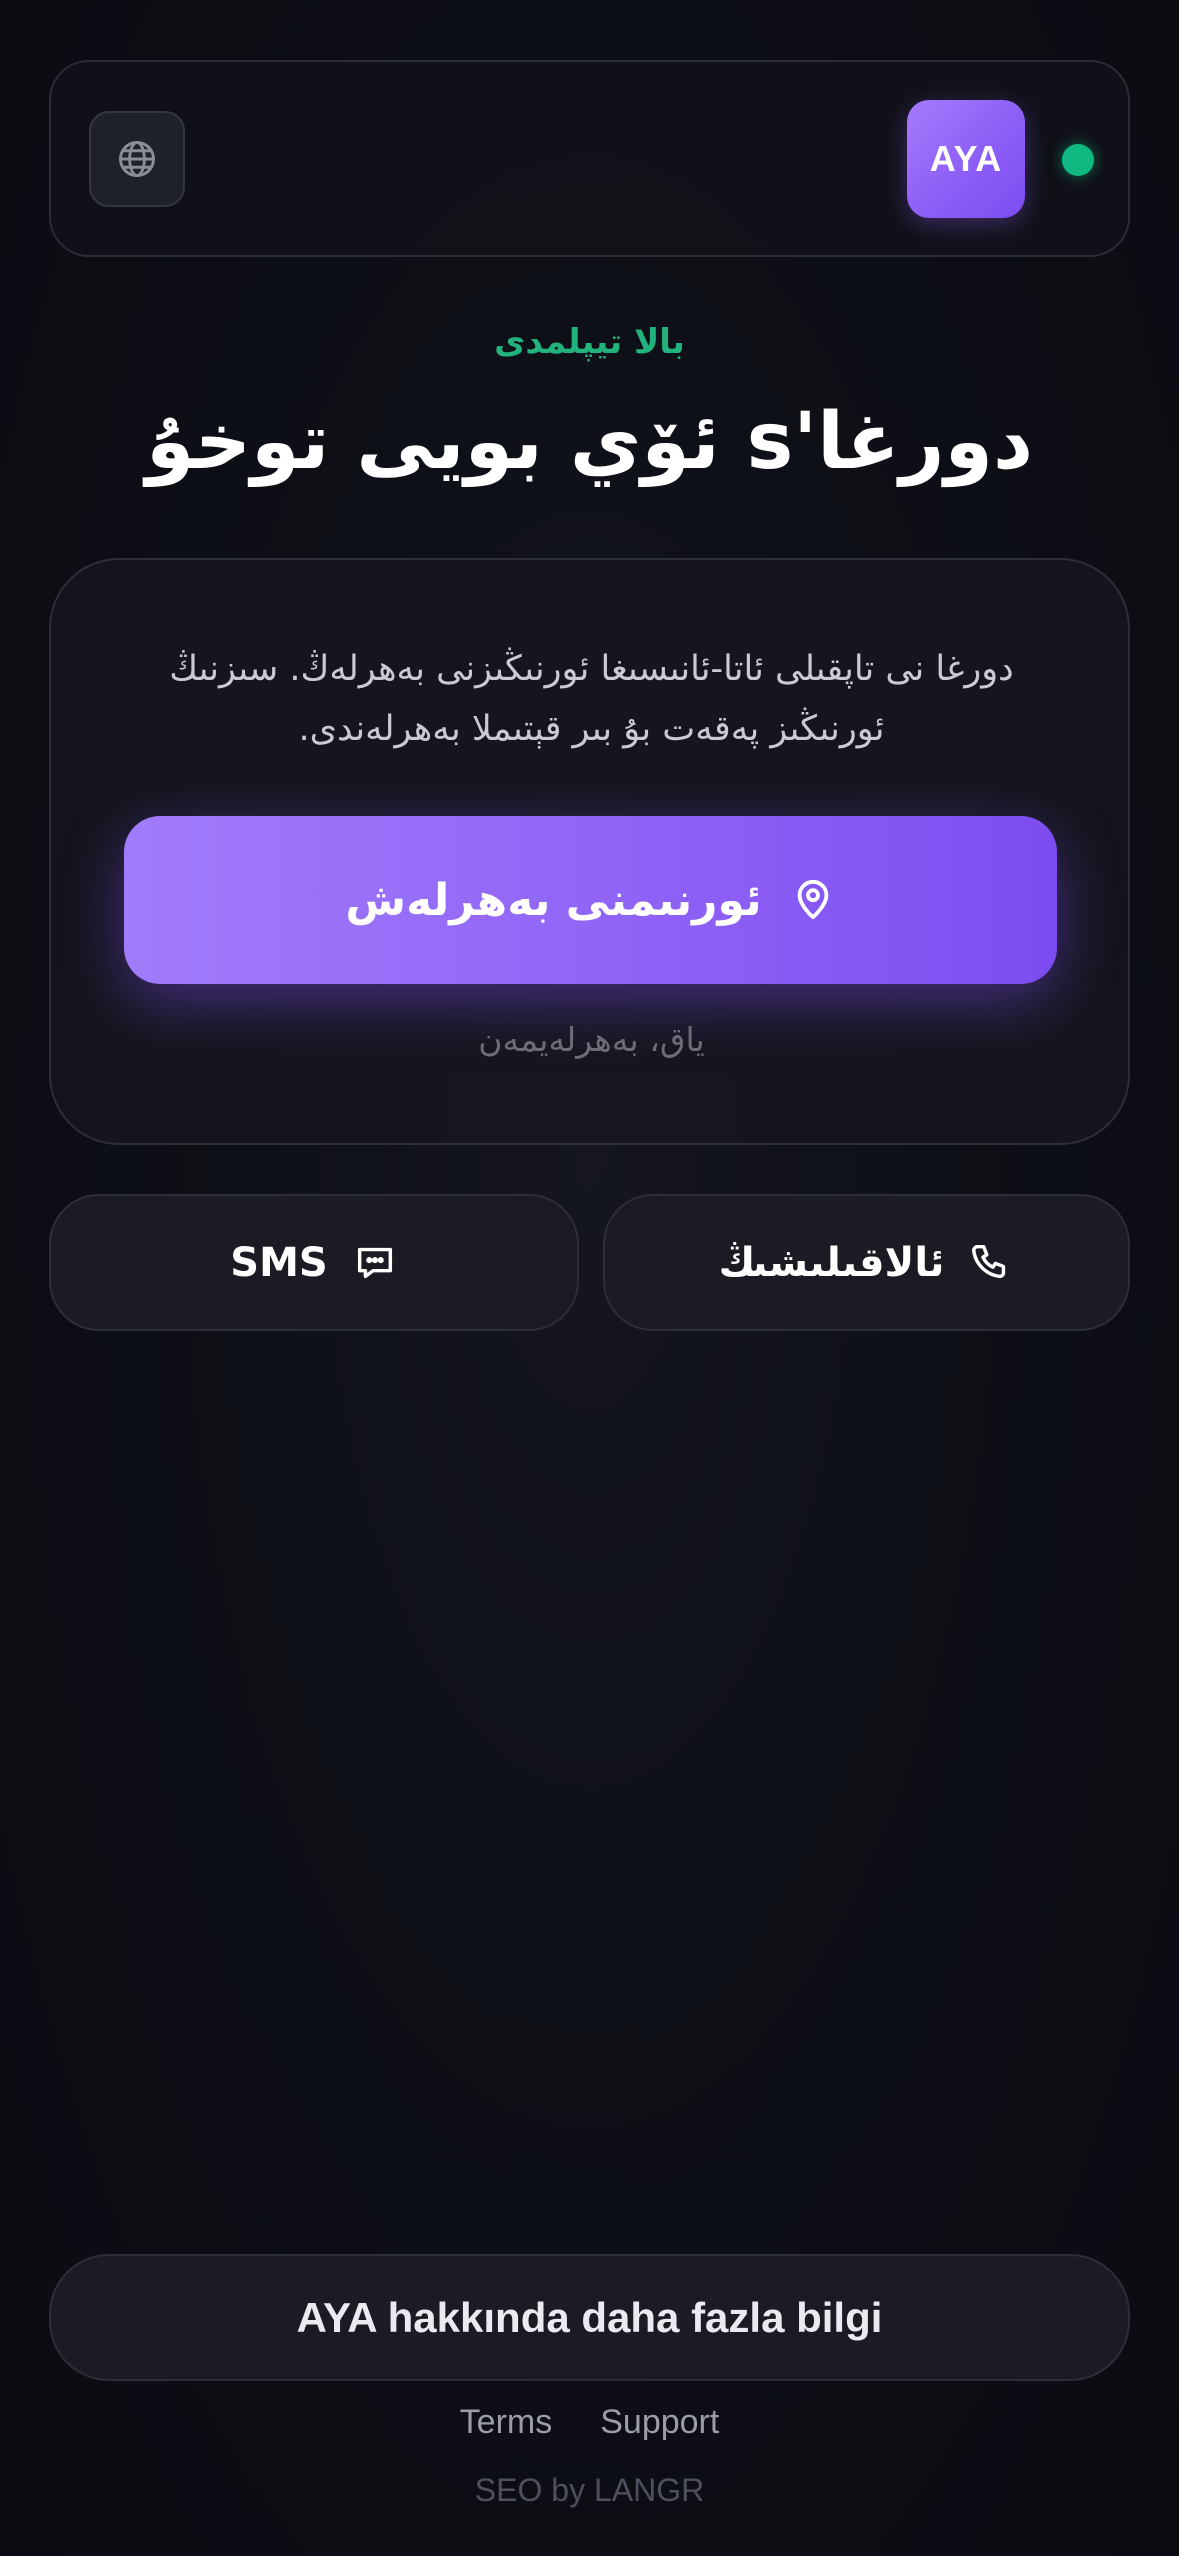  I want to click on support-link: Support, so click(659, 2422).